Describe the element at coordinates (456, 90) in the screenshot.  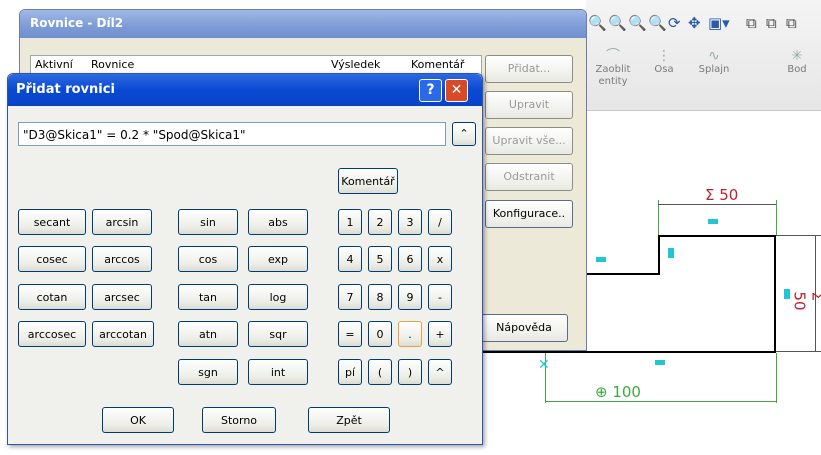
I see `close-icon: ✕` at that location.